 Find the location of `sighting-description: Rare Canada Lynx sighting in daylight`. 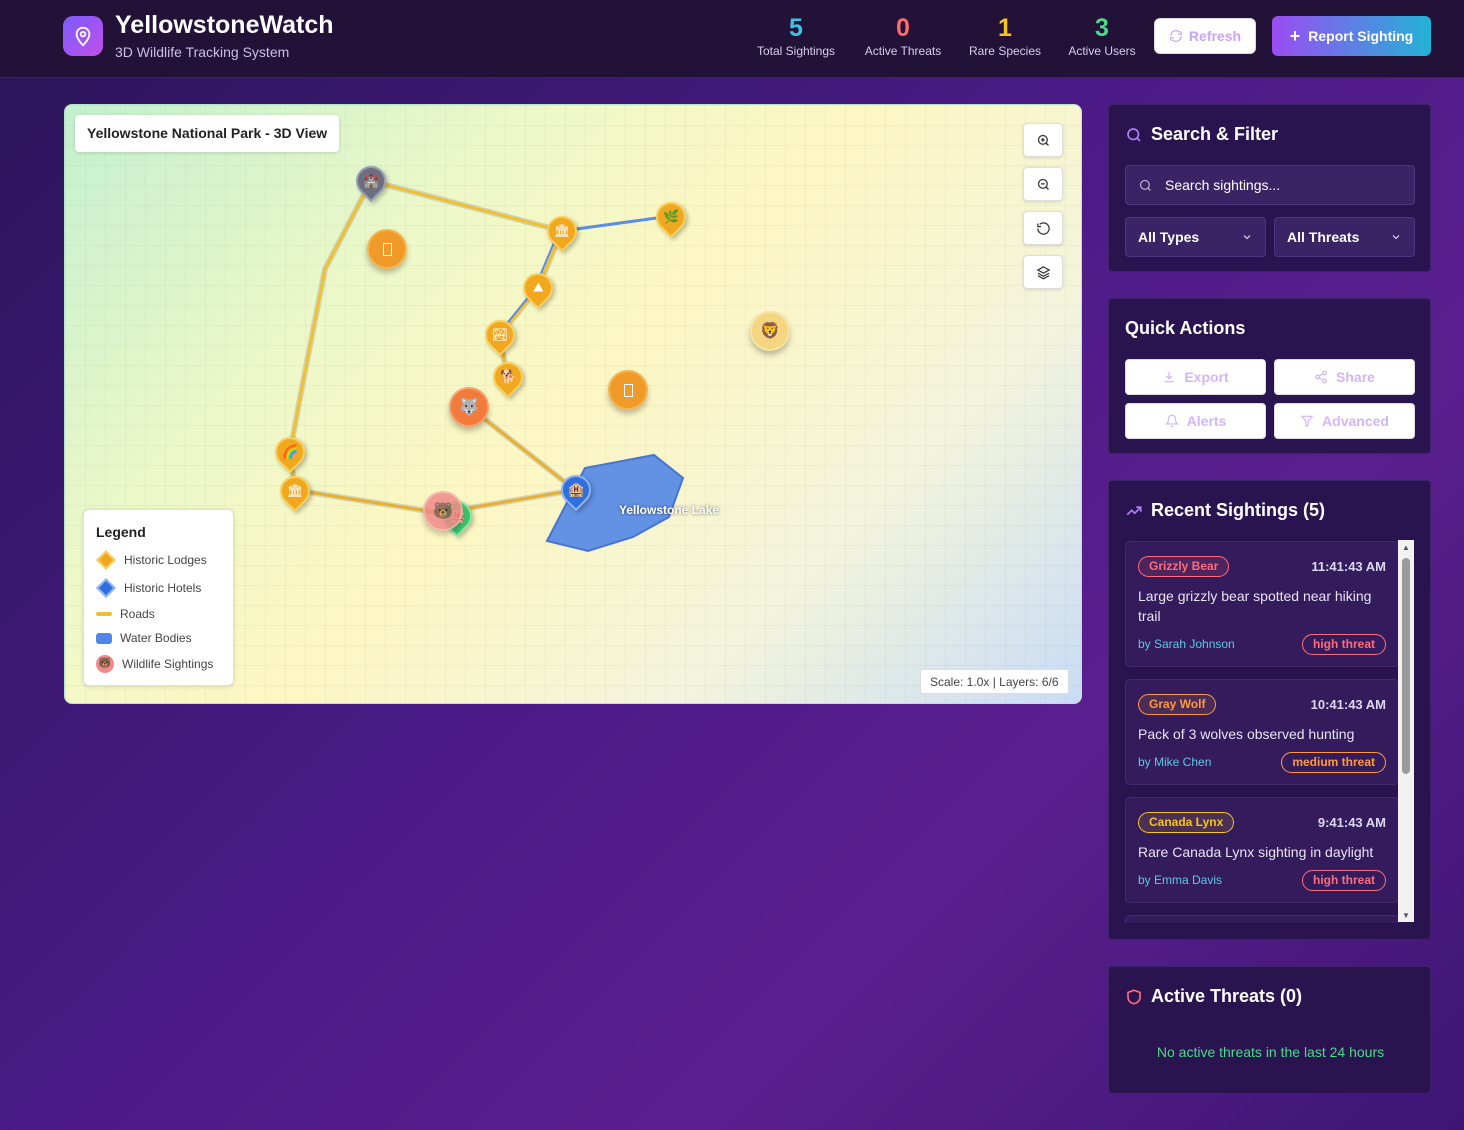

sighting-description: Rare Canada Lynx sighting in daylight is located at coordinates (1256, 852).